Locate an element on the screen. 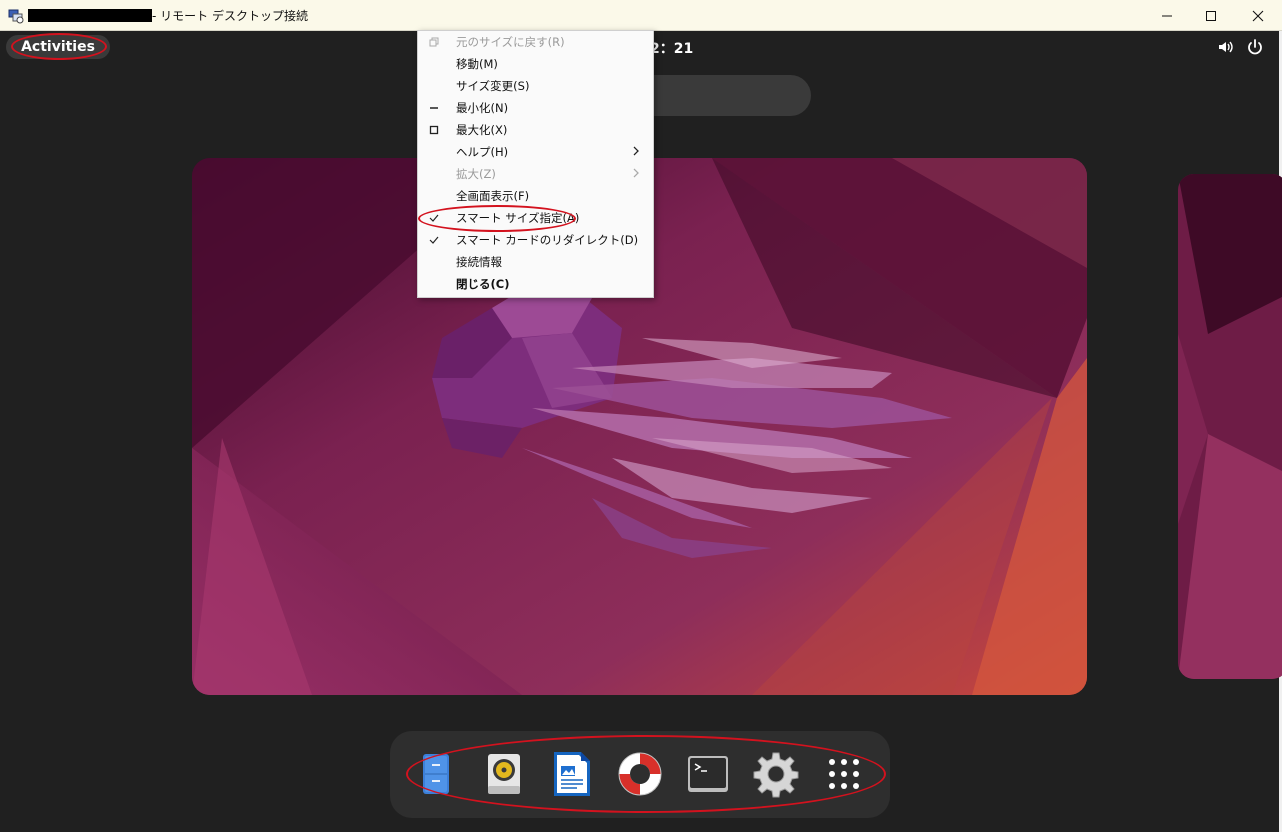 The image size is (1282, 832). rdp-title-bar: - リモート デスクトップ接続 is located at coordinates (641, 15).